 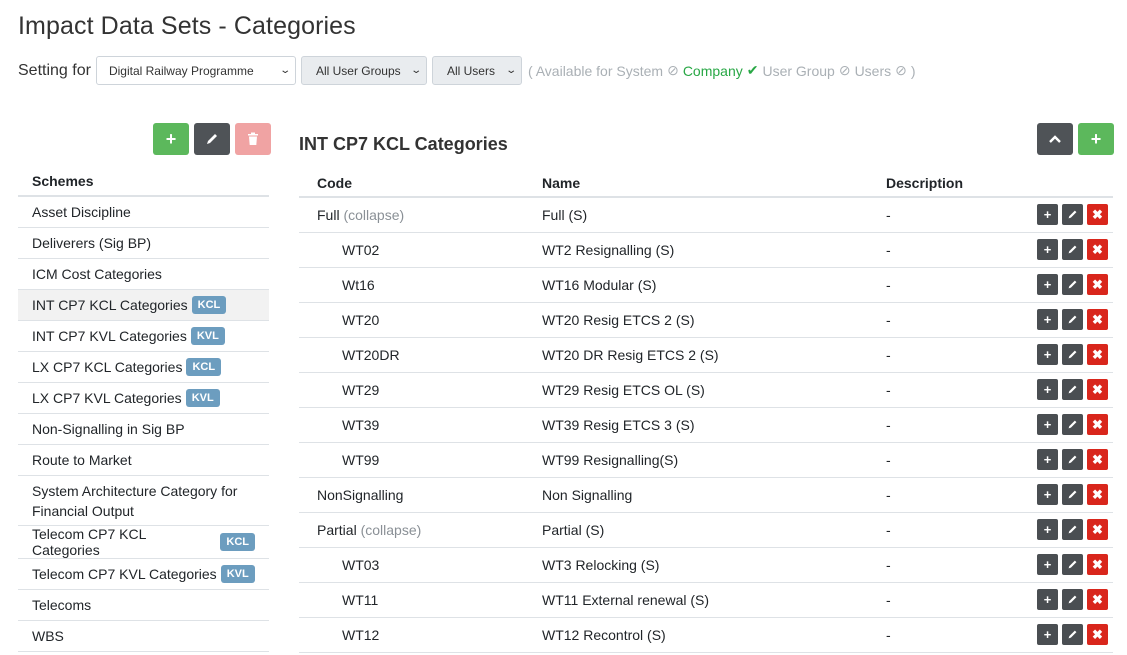 What do you see at coordinates (204, 367) in the screenshot?
I see `scheme-badge: KCL` at bounding box center [204, 367].